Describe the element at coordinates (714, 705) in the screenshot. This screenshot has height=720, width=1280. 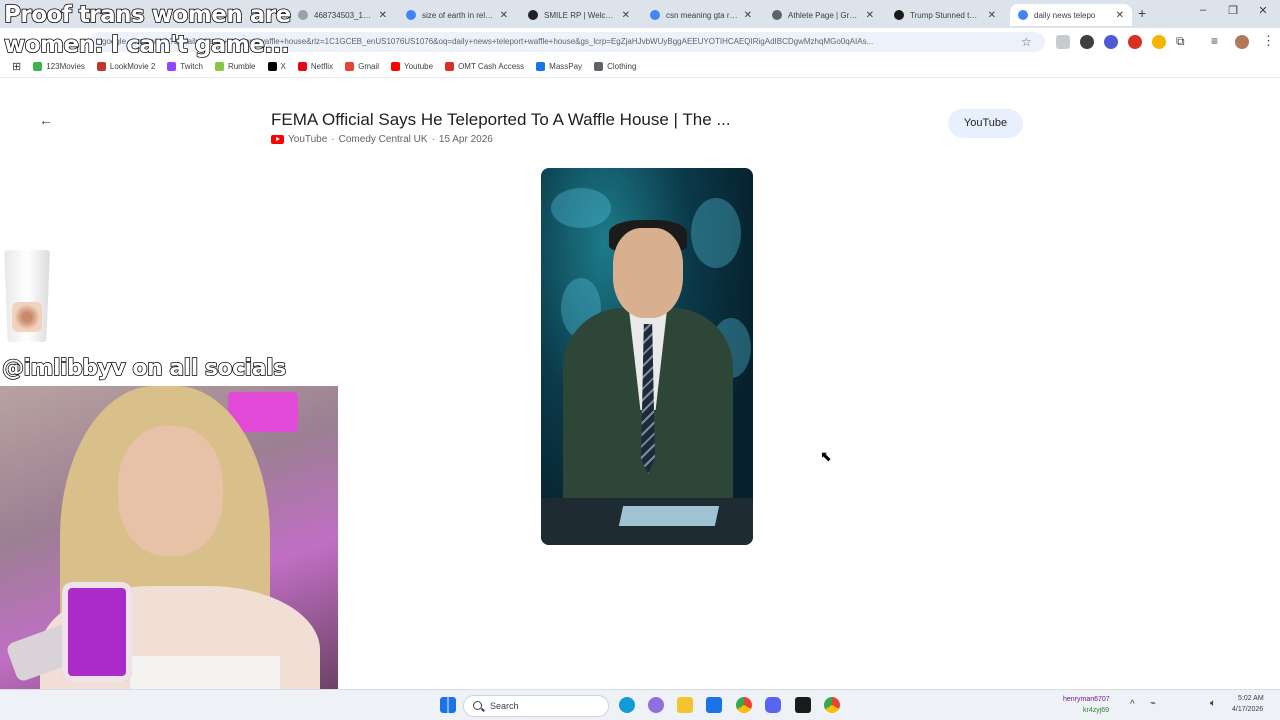
I see `store-icon` at that location.